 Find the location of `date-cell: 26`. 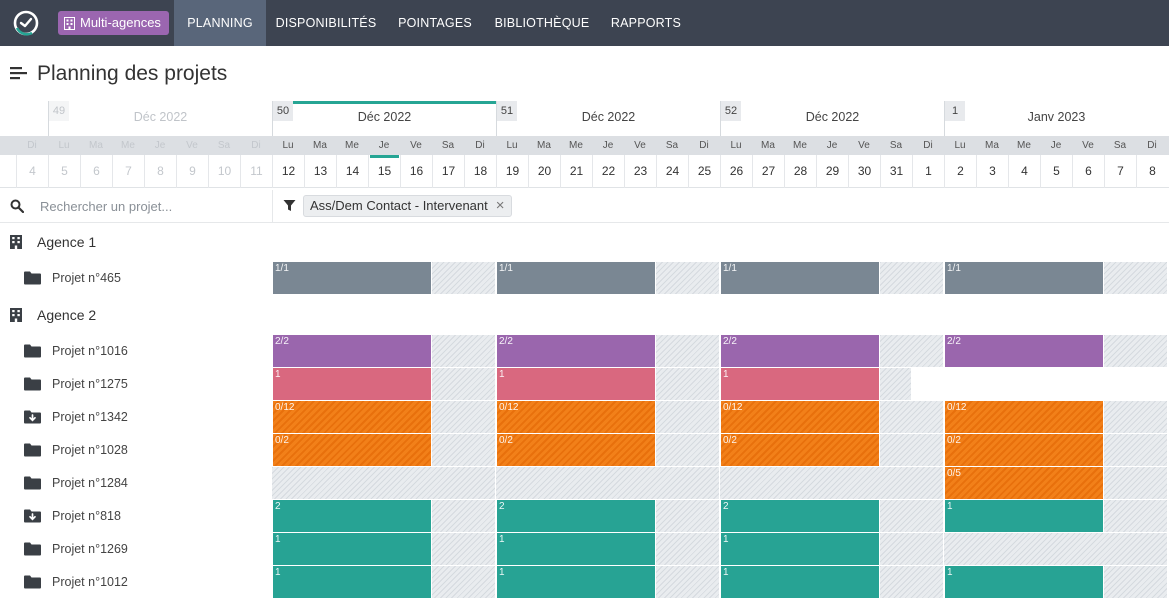

date-cell: 26 is located at coordinates (736, 171).